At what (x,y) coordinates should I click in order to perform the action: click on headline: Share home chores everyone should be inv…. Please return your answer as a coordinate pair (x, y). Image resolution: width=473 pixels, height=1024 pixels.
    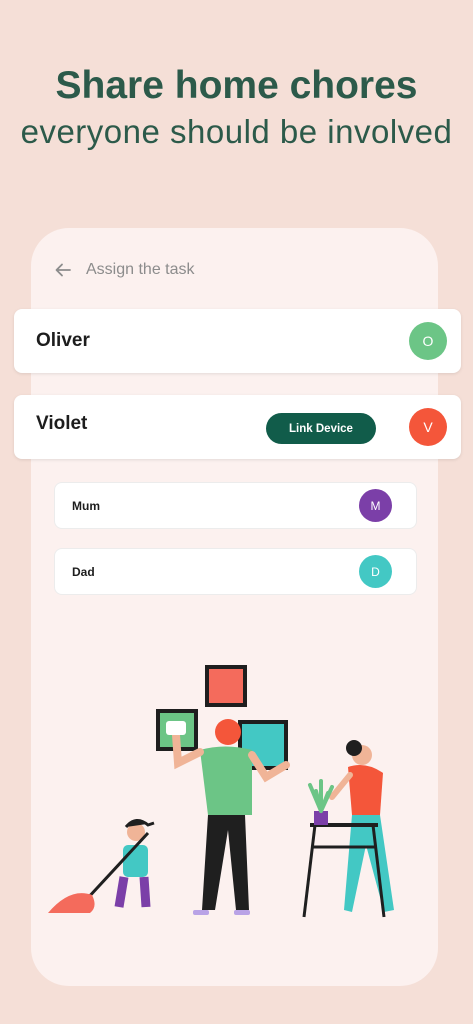
    Looking at the image, I should click on (236, 108).